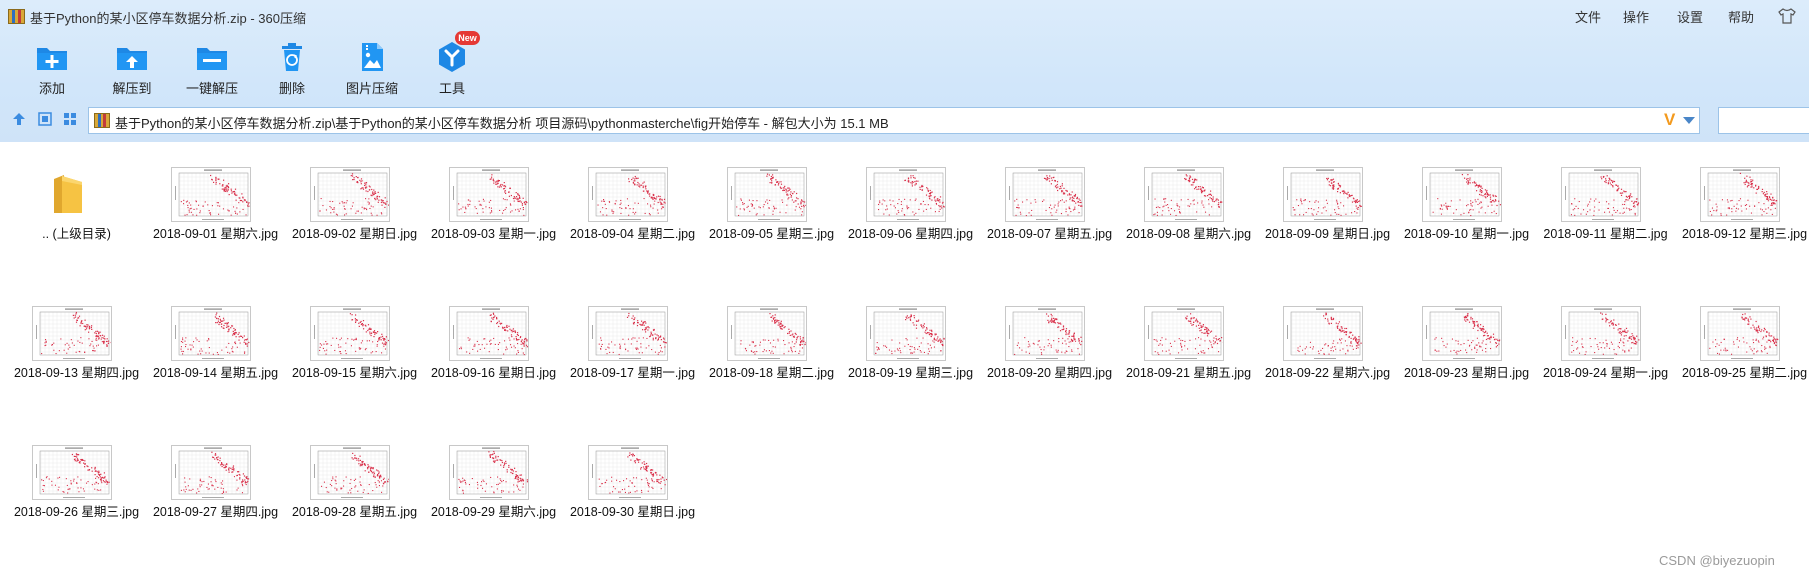  I want to click on one-click-extract-button: 一键解压, so click(212, 67).